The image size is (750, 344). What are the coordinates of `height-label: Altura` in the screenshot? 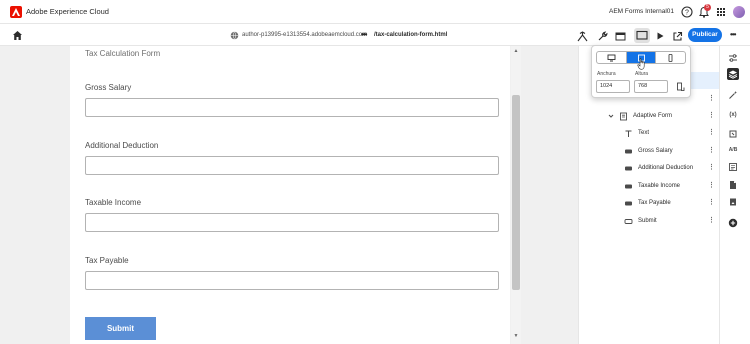 It's located at (642, 74).